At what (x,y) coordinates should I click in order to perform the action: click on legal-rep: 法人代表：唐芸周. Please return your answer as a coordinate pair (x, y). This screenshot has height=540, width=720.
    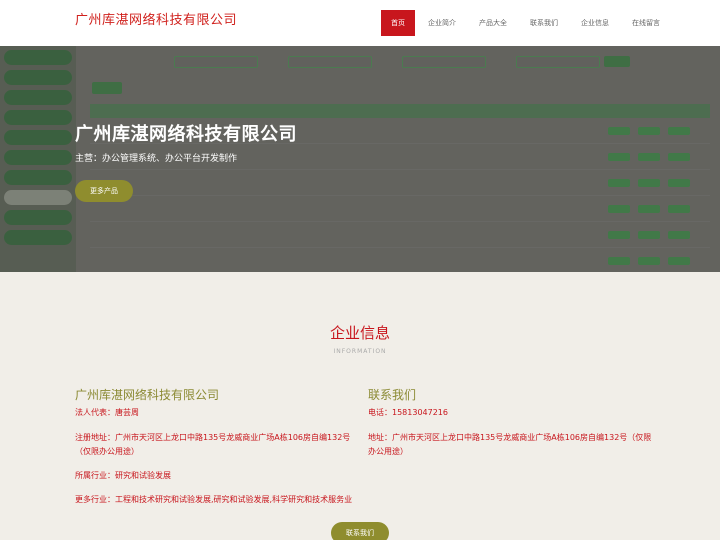
    Looking at the image, I should click on (215, 413).